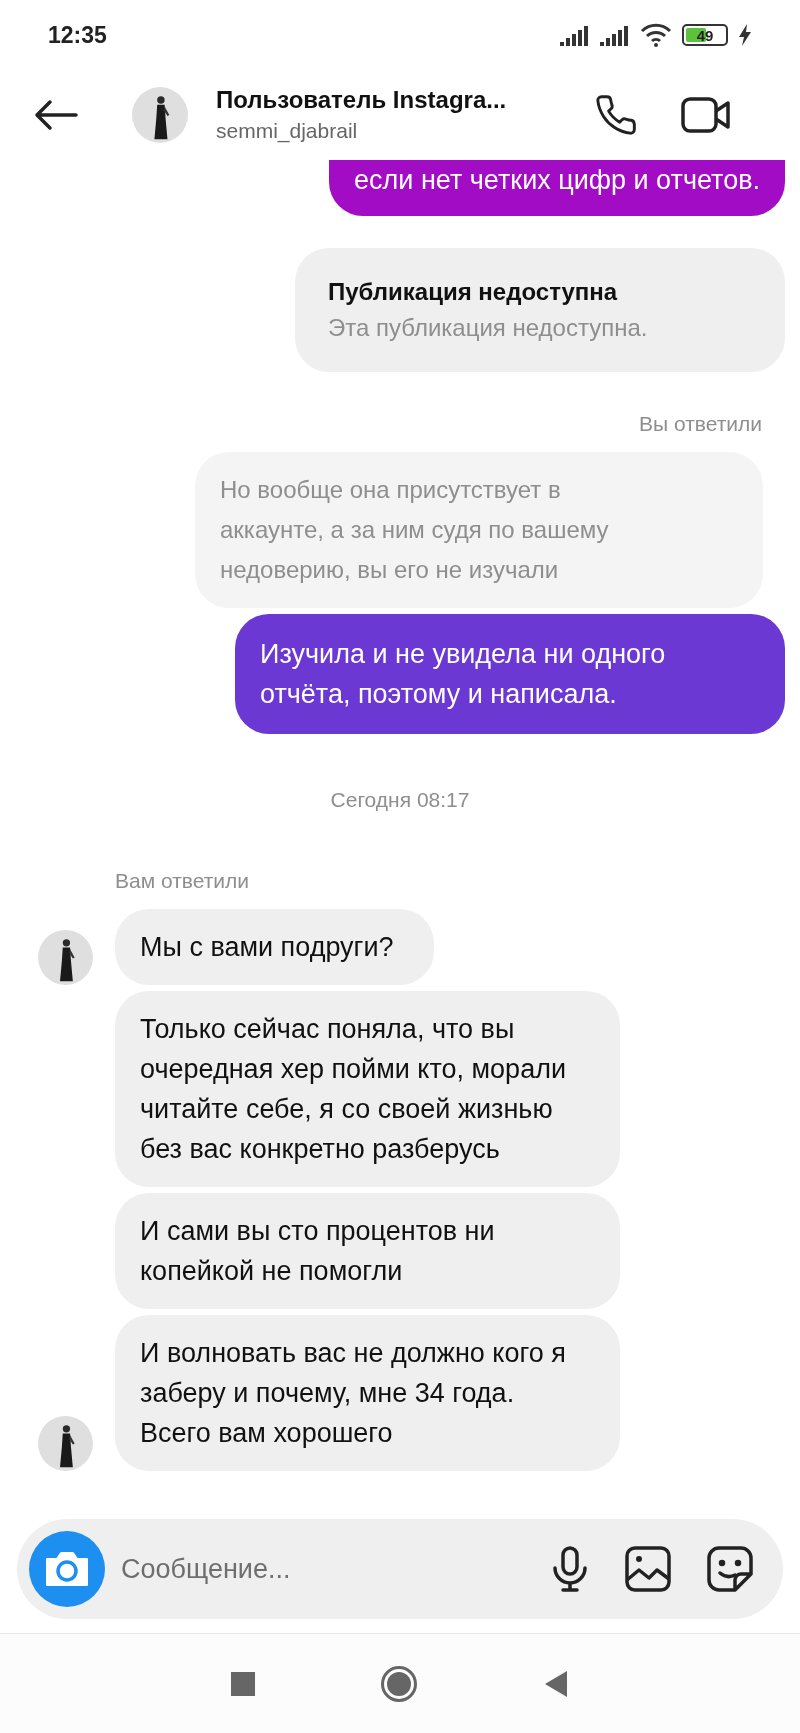 This screenshot has width=800, height=1733. What do you see at coordinates (616, 115) in the screenshot?
I see `phone-icon` at bounding box center [616, 115].